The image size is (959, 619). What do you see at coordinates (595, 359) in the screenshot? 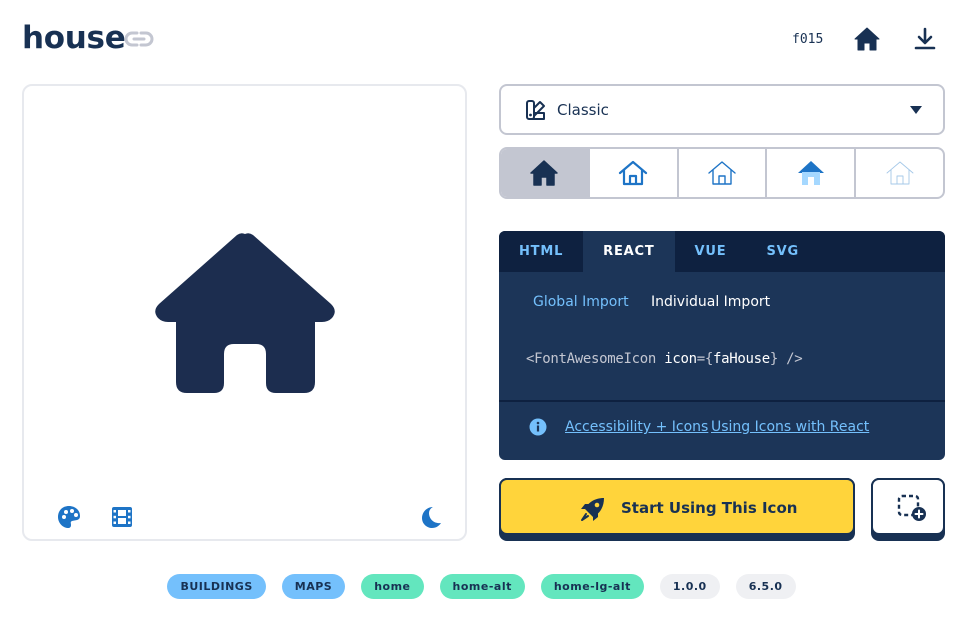
I see `code-tag-open: <FontAwesomeIcon` at bounding box center [595, 359].